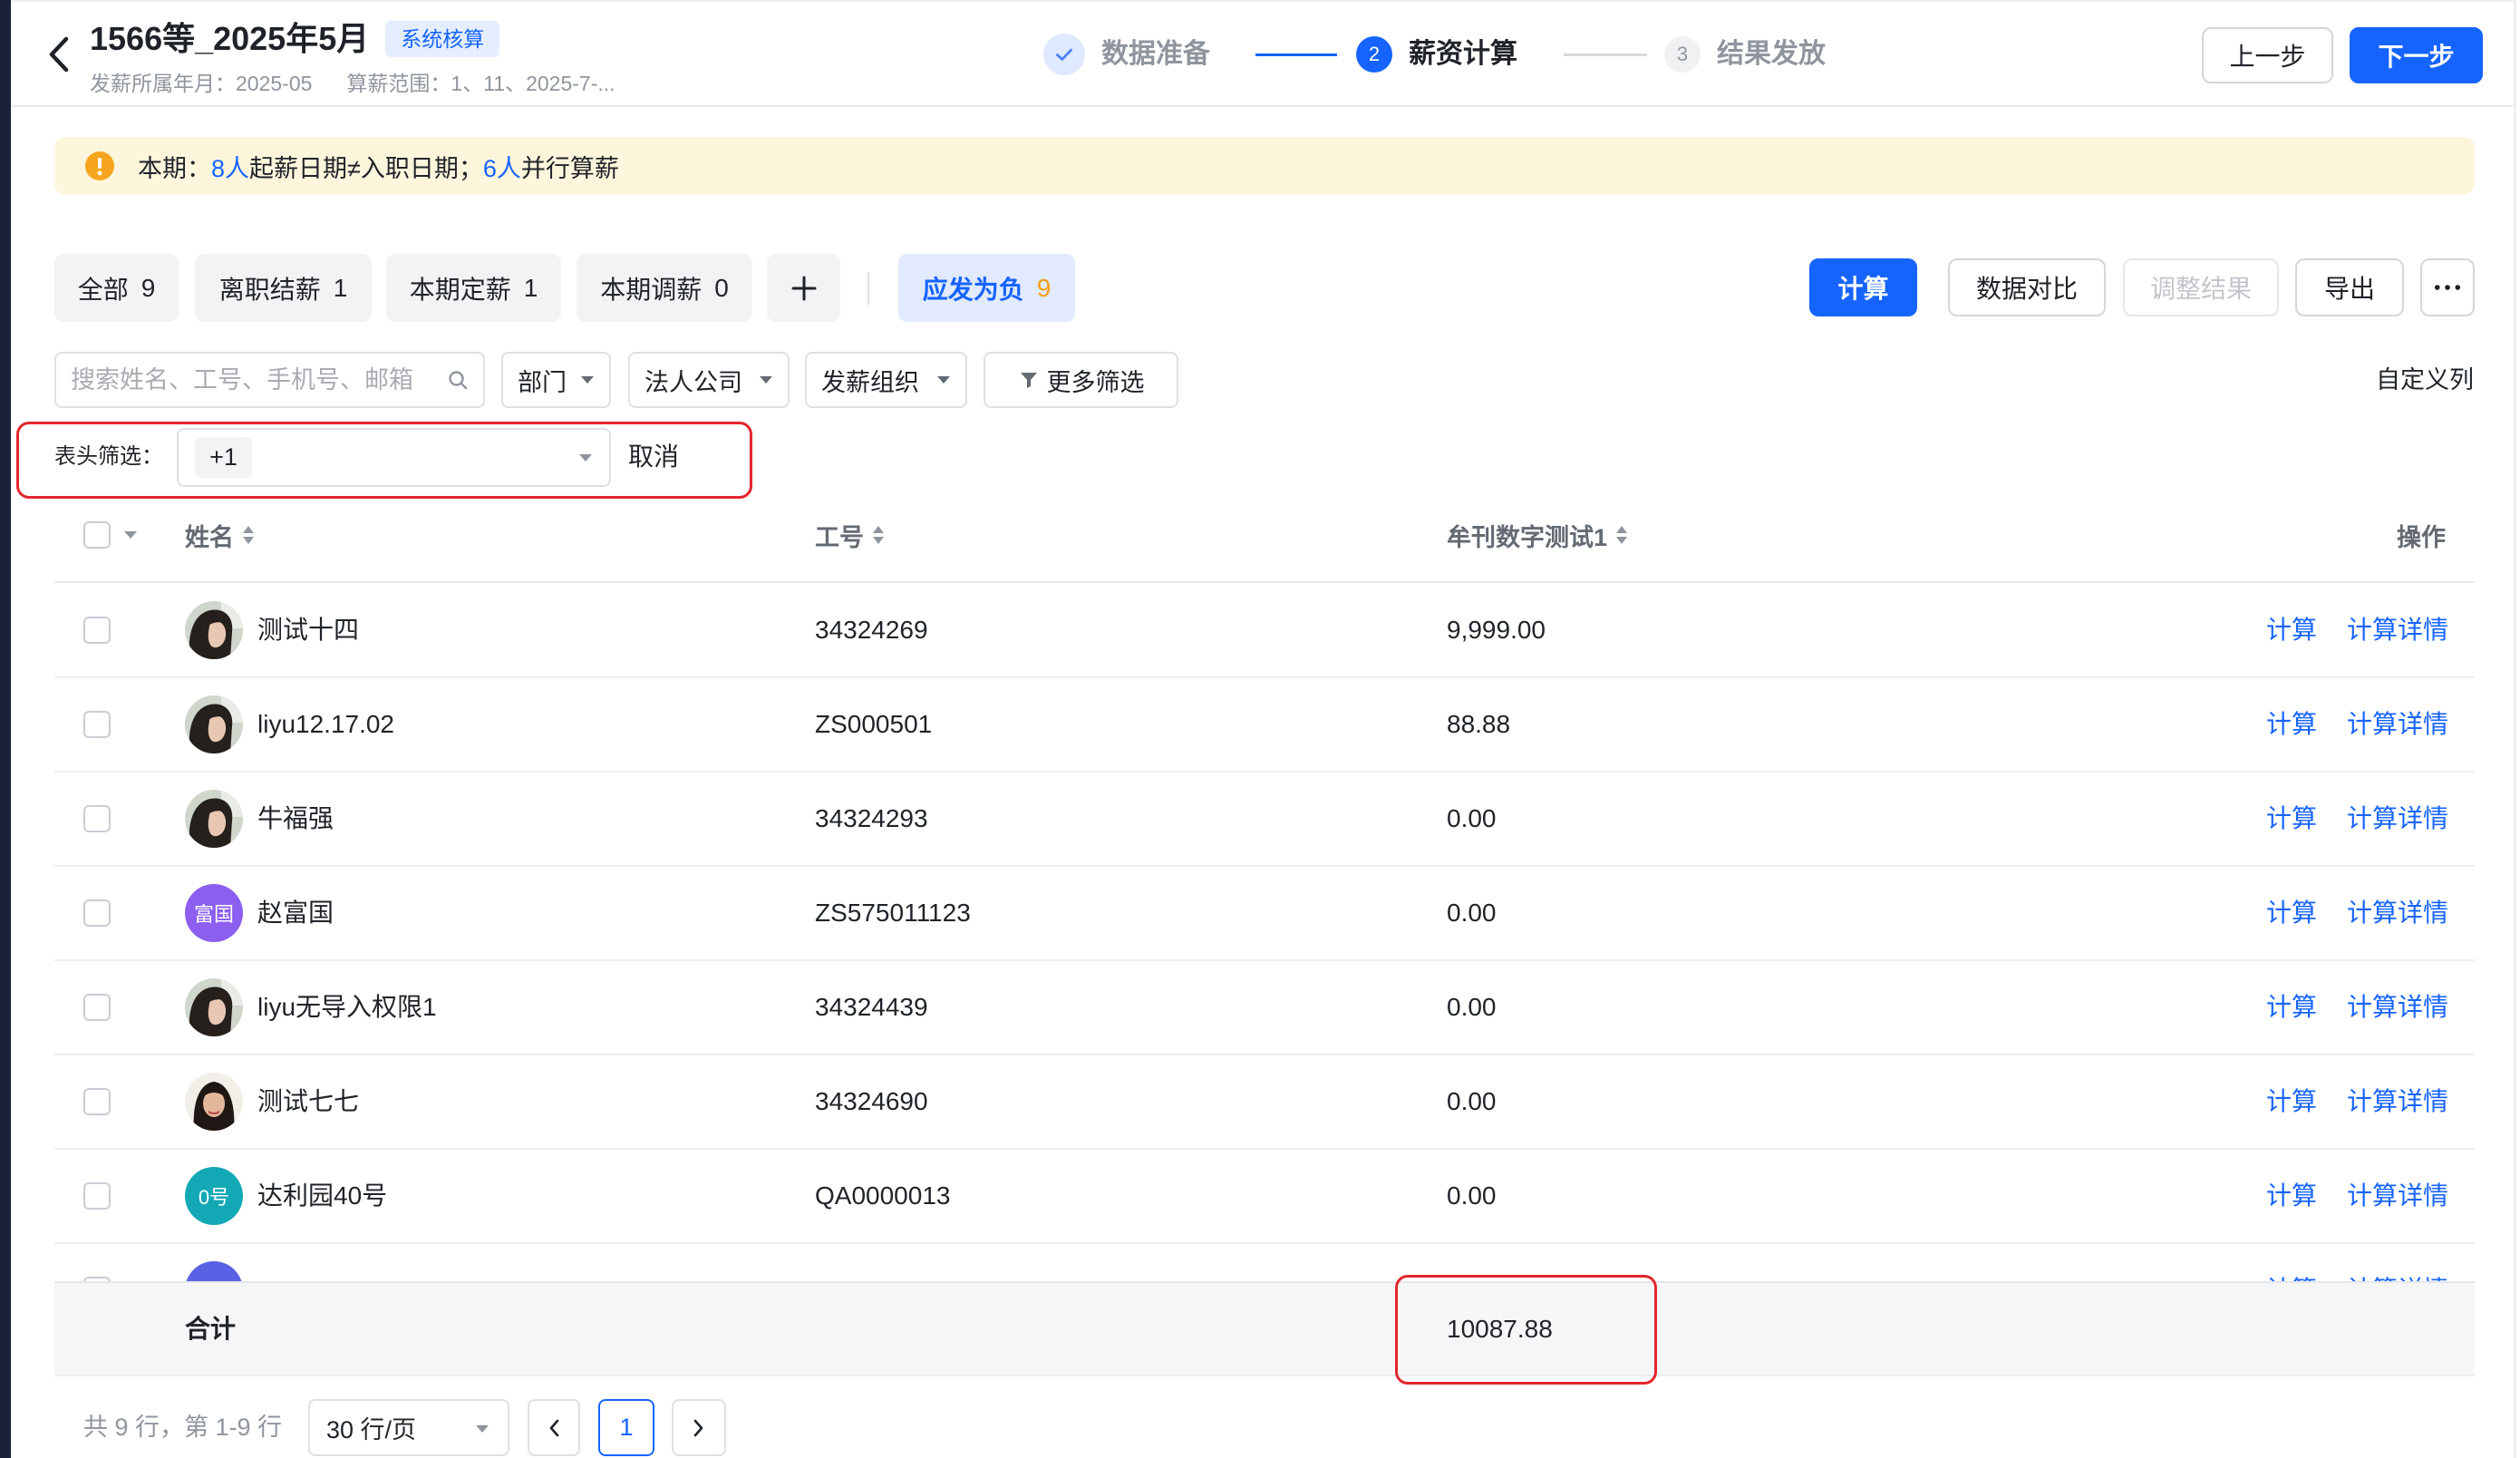 The width and height of the screenshot is (2520, 1458). I want to click on tab-resigned: 离职结薪 1, so click(283, 288).